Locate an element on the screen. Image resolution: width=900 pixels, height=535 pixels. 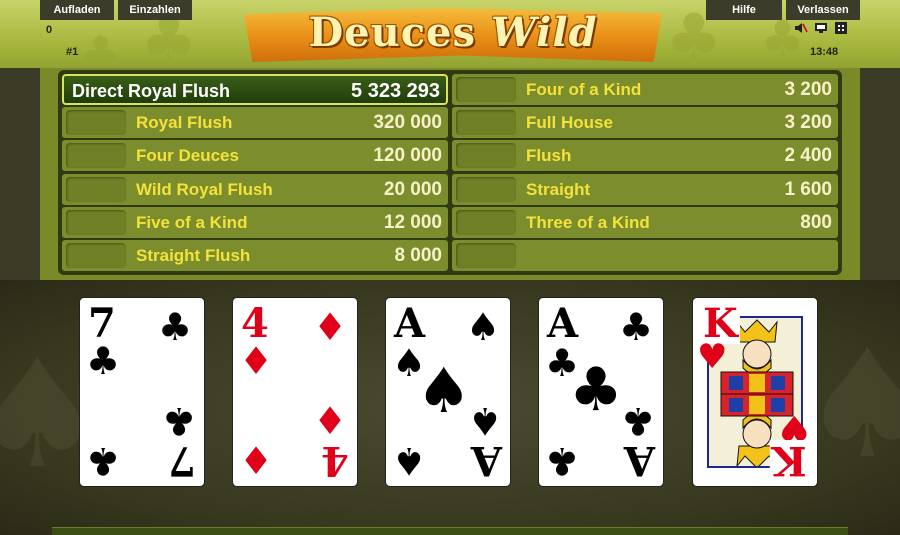
card-5-king-of-hearts: K ♥ ♥ K is located at coordinates (755, 392).